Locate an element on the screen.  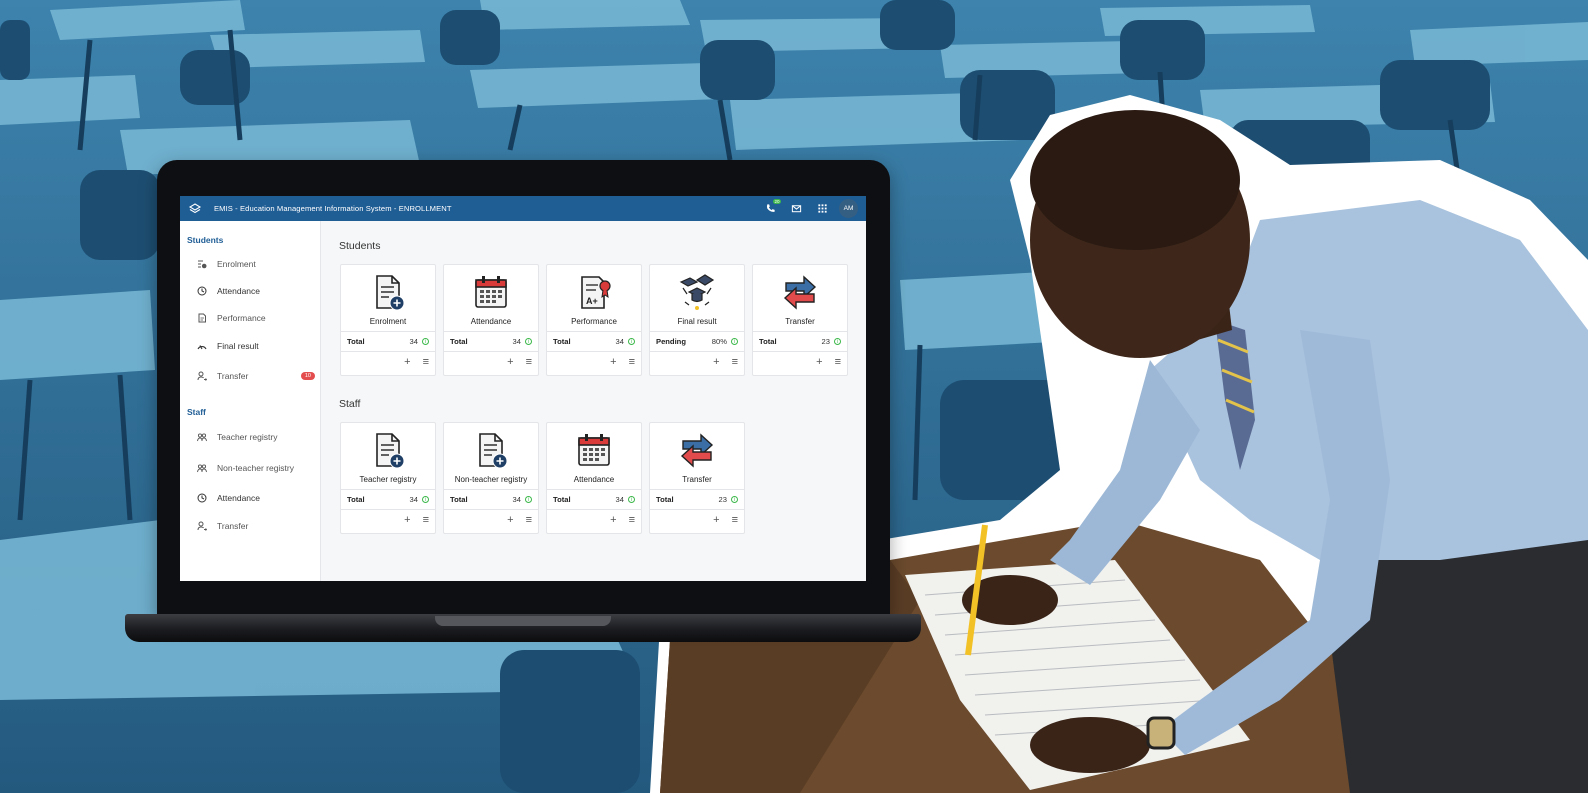
sidebar-item-label: Attendance is located at coordinates (239, 291).